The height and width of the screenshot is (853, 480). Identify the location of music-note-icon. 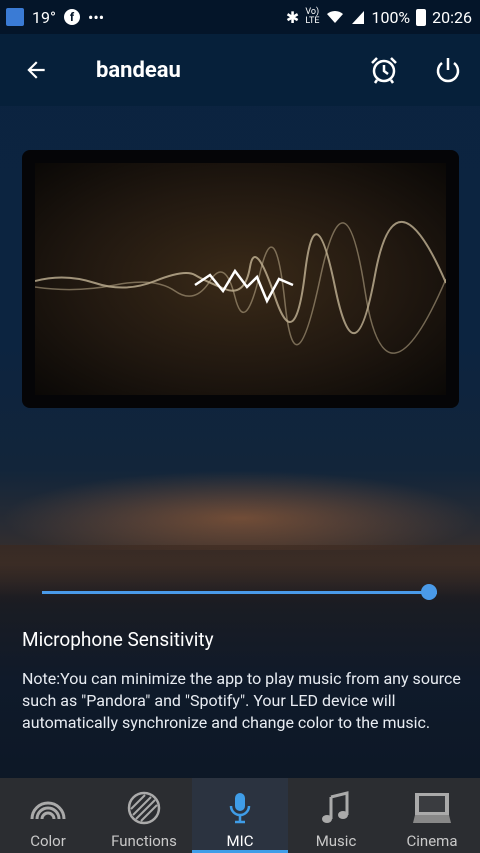
(335, 807).